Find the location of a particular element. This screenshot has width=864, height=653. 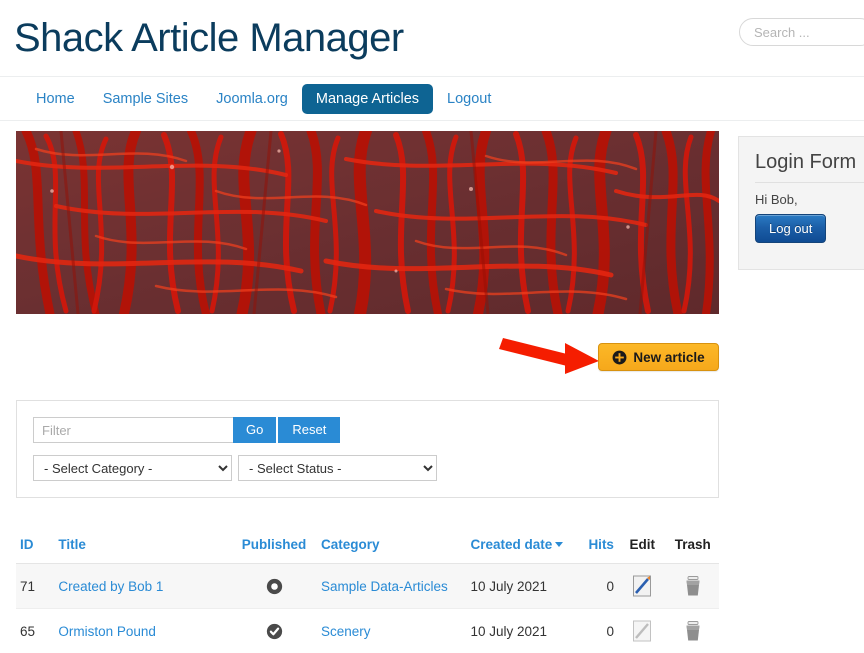

login-divider is located at coordinates (809, 182).